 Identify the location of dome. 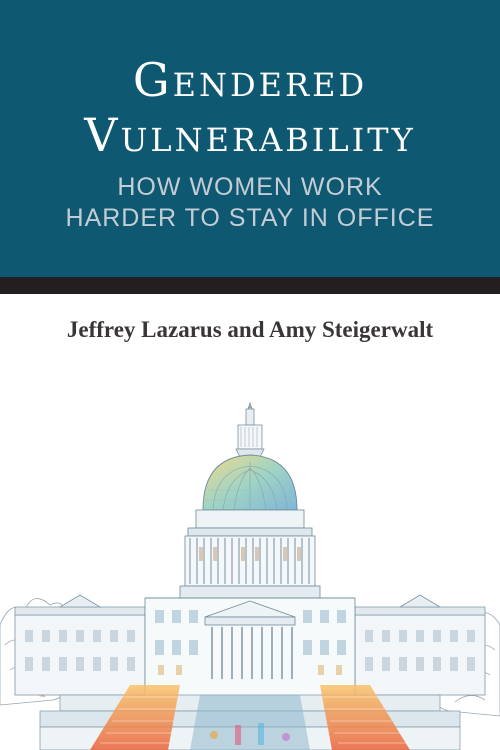
(250, 482).